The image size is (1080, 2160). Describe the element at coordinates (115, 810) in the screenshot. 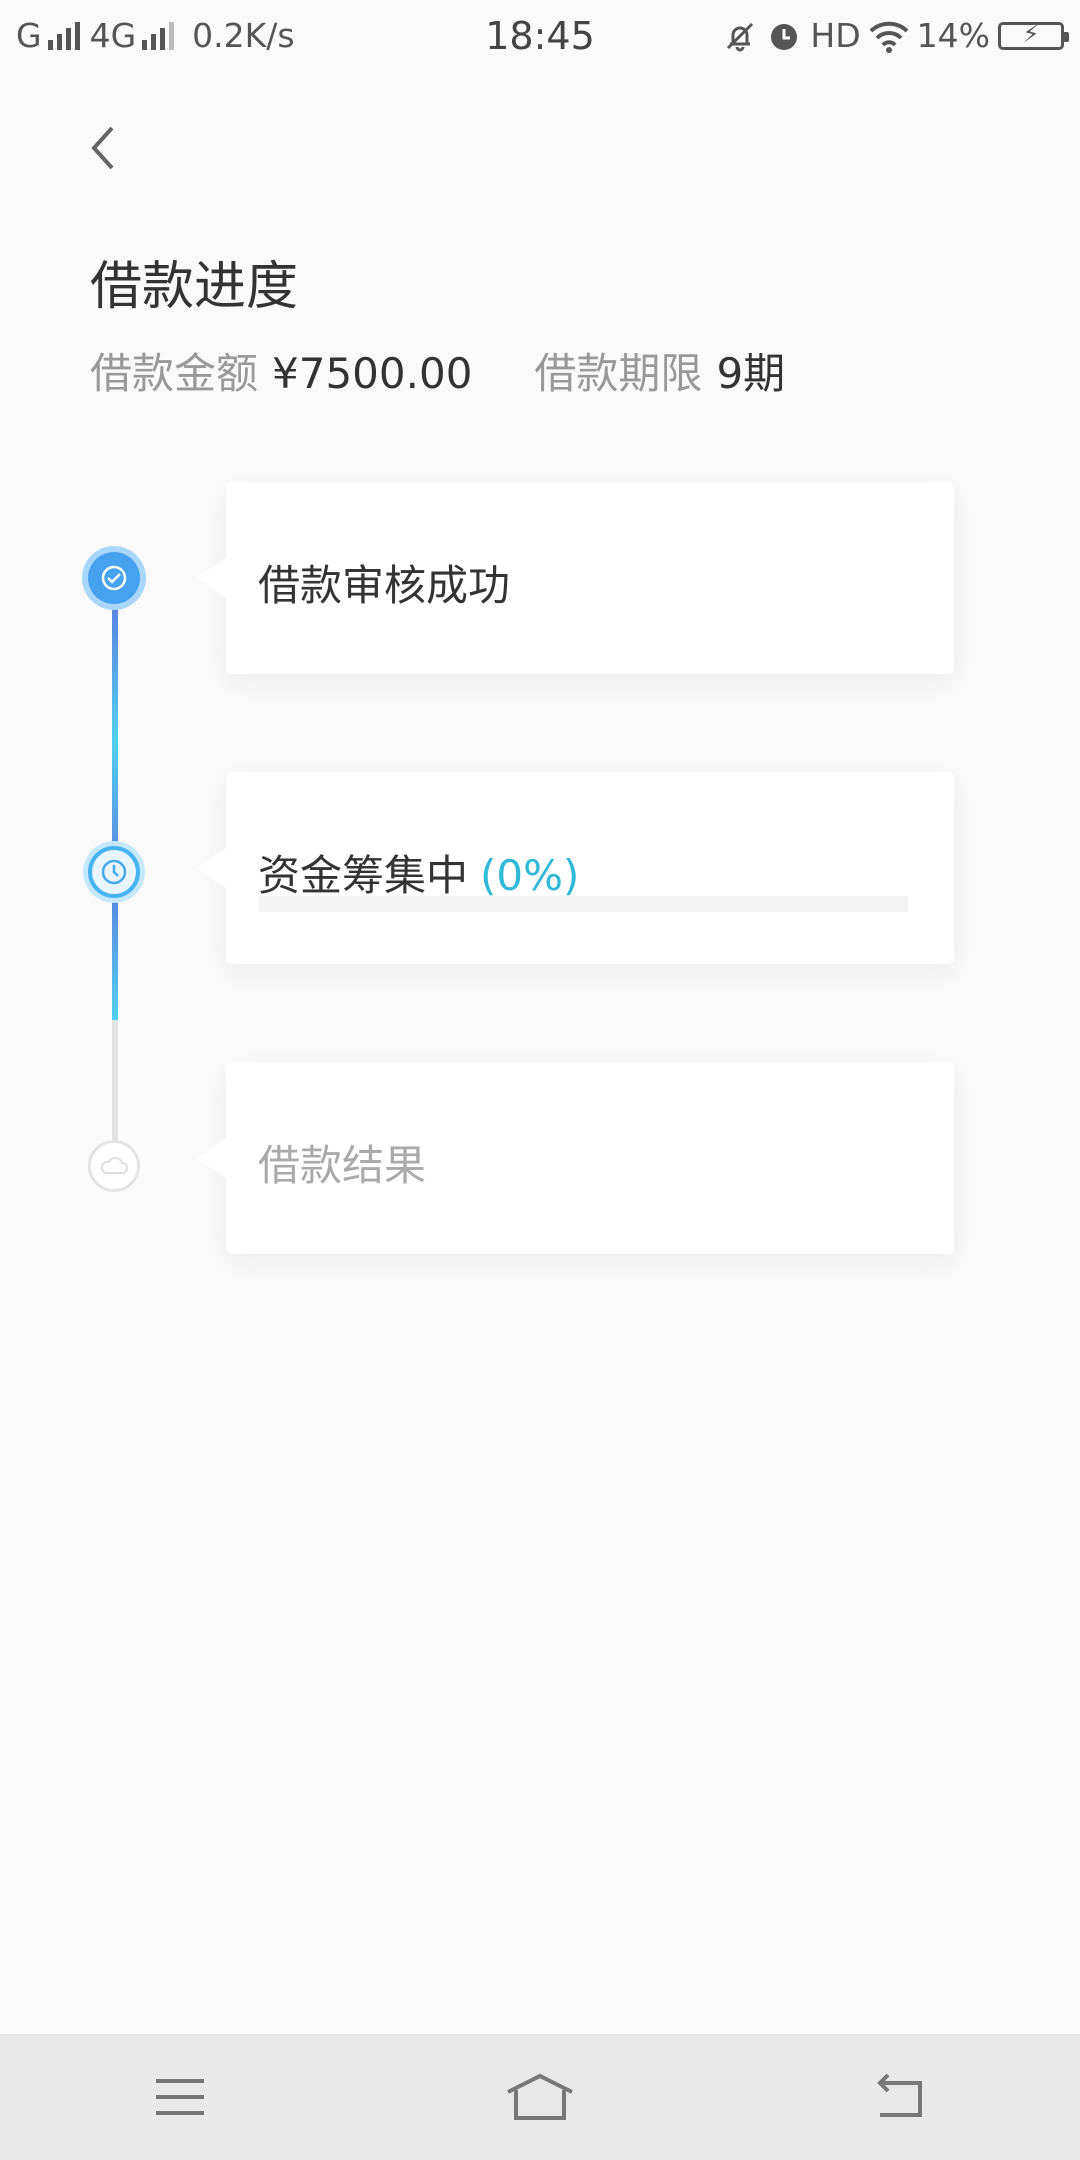

I see `timeline-line-done` at that location.